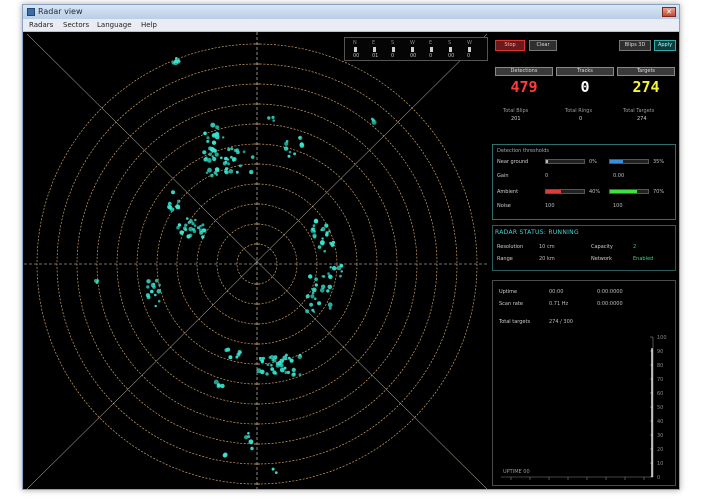 Image resolution: width=701 pixels, height=501 pixels. What do you see at coordinates (635, 45) in the screenshot?
I see `view-3d-button: Blips 3D` at bounding box center [635, 45].